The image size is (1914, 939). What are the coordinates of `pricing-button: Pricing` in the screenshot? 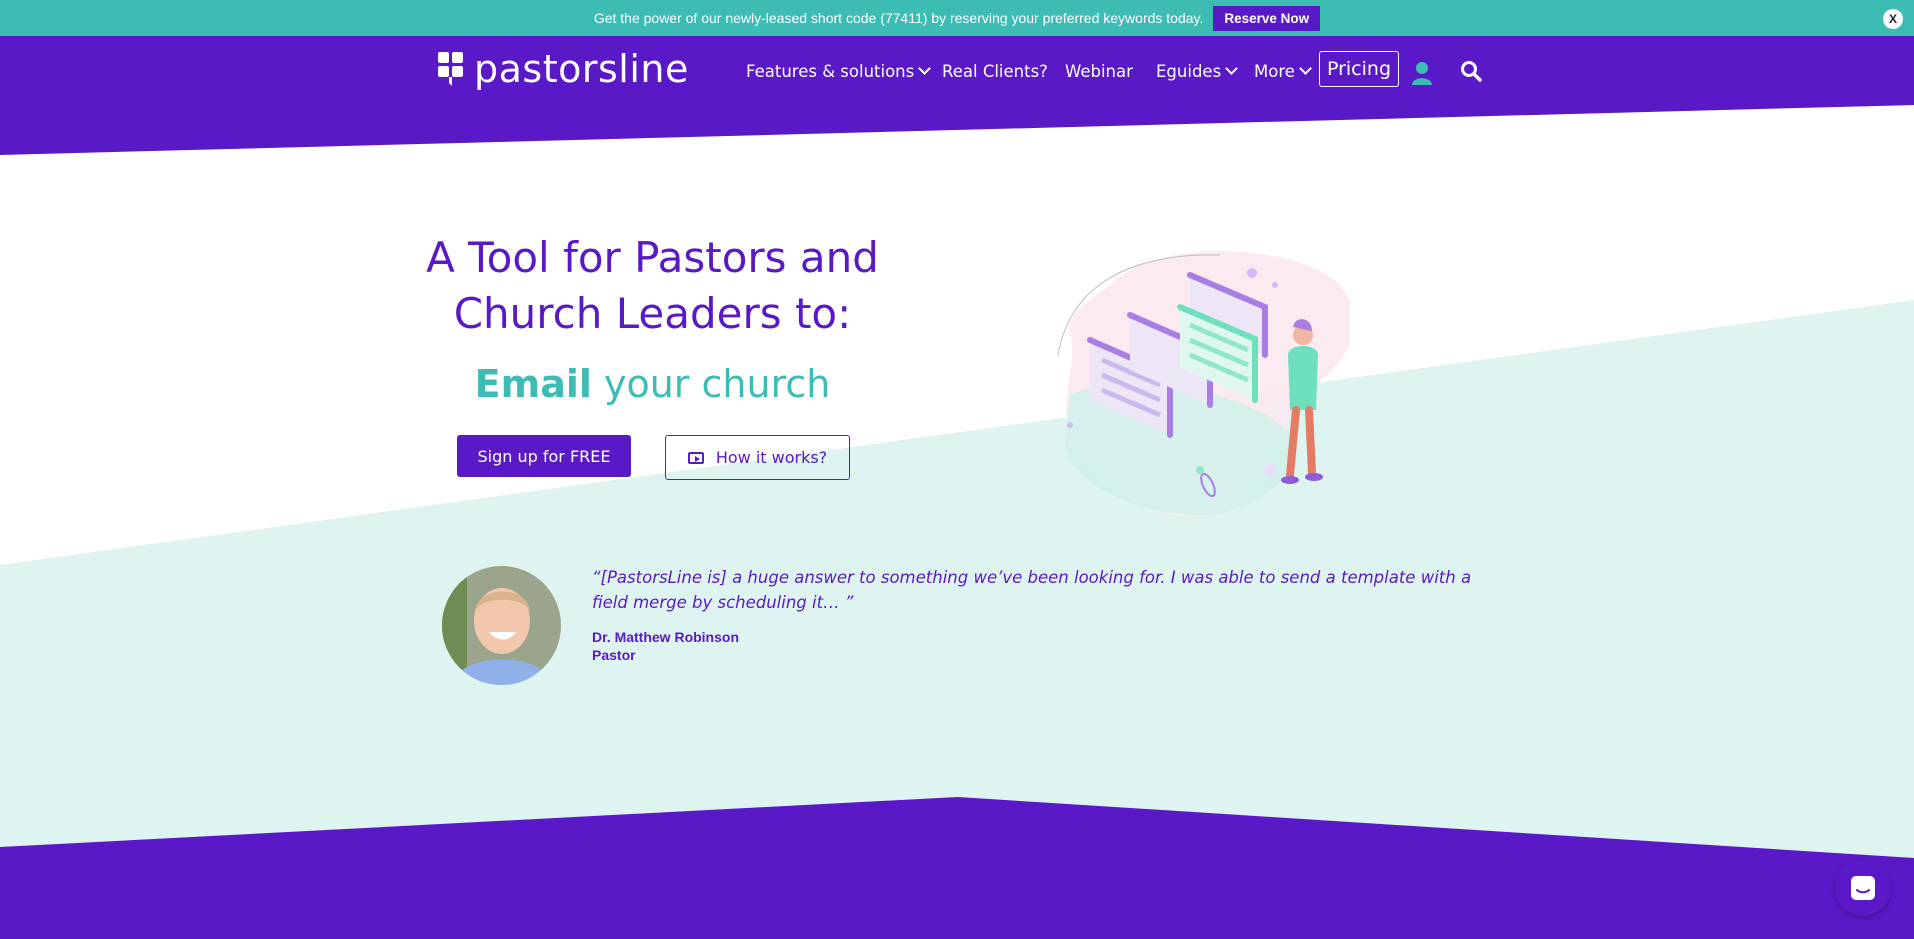 It's located at (1359, 69).